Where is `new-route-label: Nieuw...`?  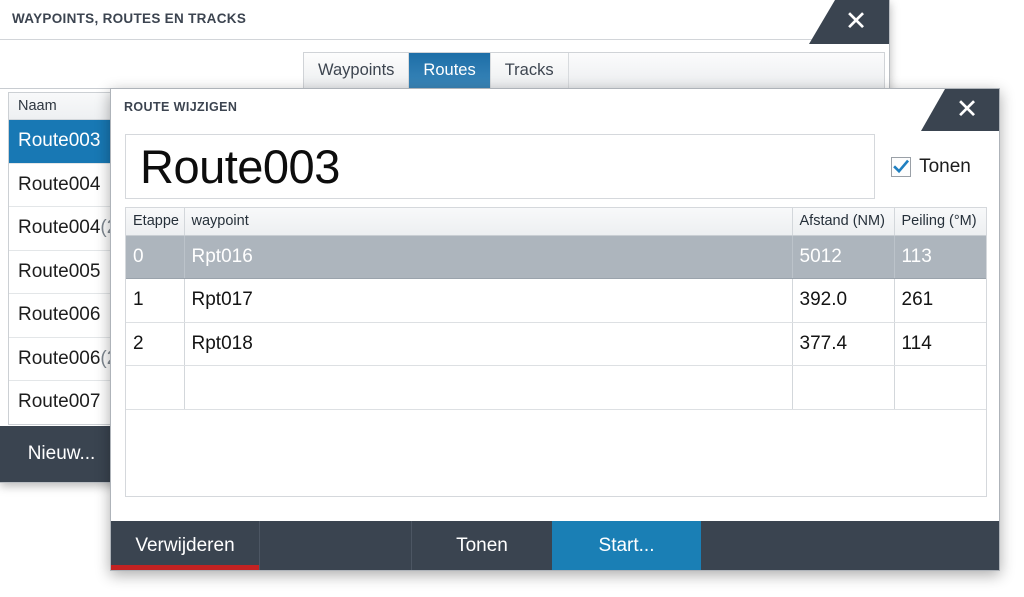 new-route-label: Nieuw... is located at coordinates (61, 453).